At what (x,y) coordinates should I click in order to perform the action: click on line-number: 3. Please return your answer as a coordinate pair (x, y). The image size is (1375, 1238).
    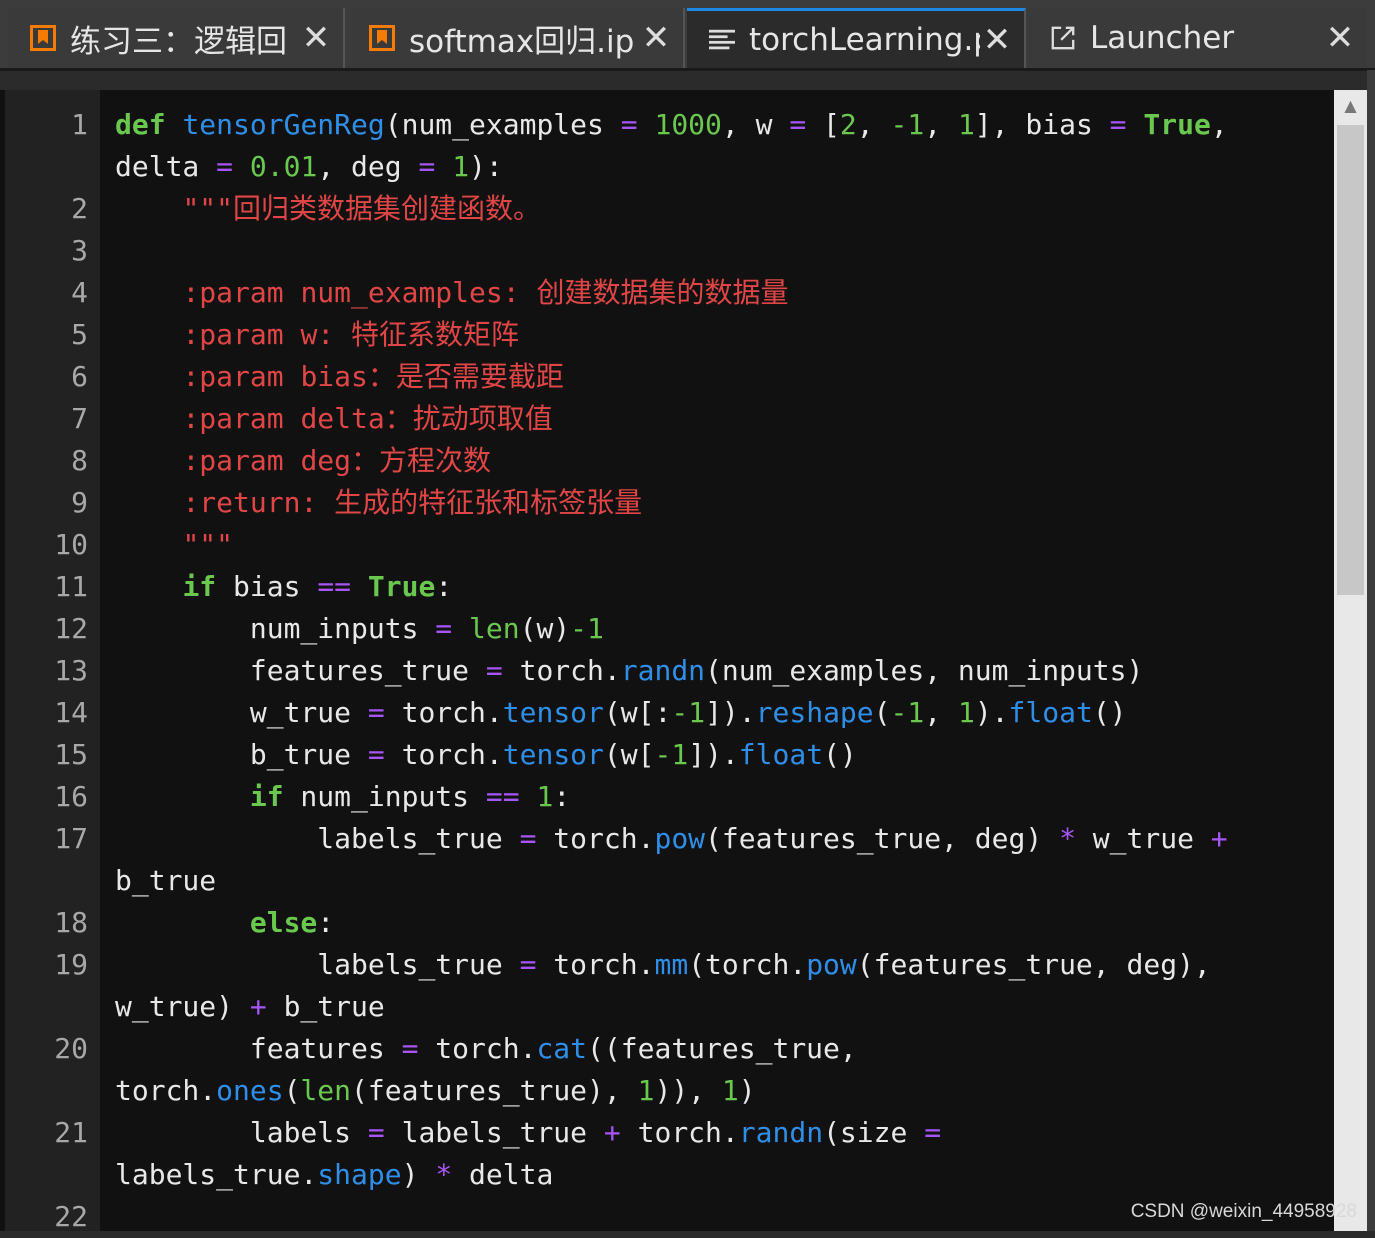
    Looking at the image, I should click on (79, 250).